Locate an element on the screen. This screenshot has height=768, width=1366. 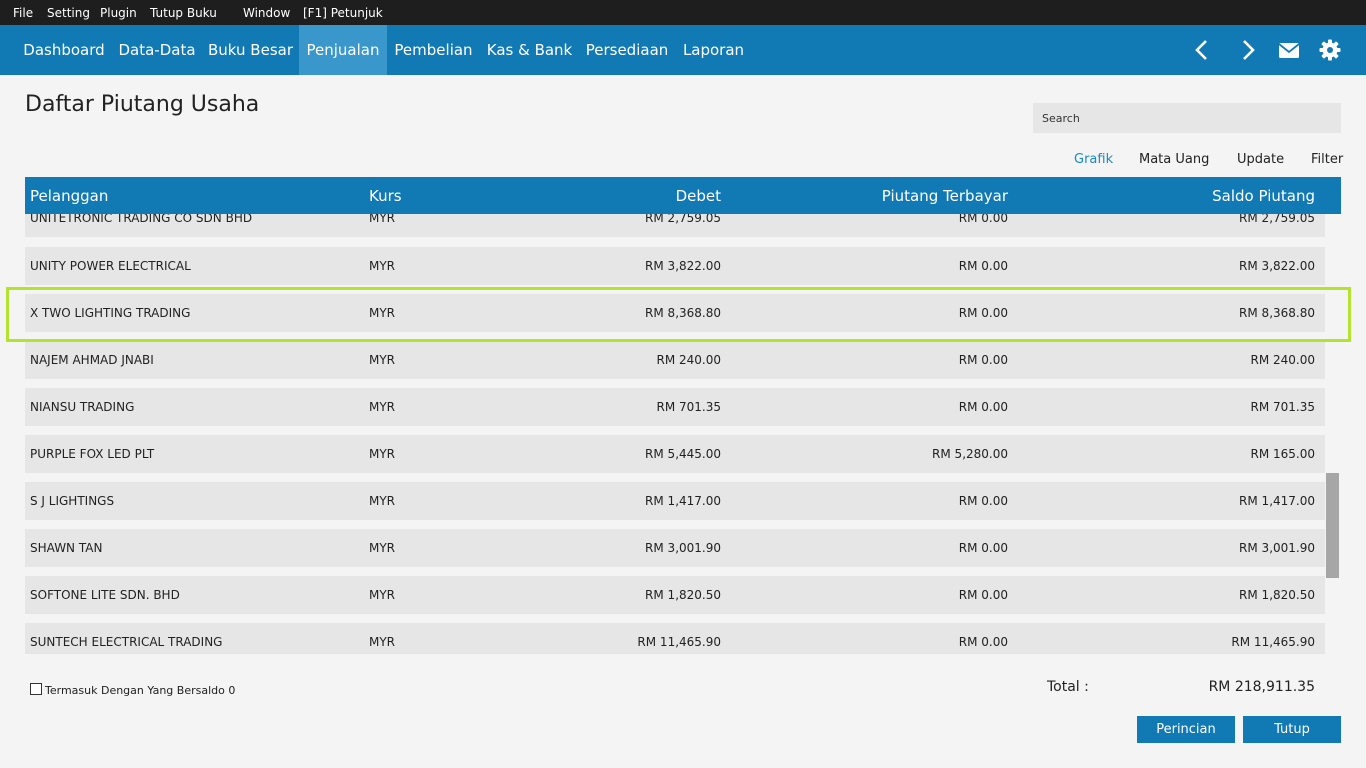
cell-debet: RM 2,759.05 is located at coordinates (683, 219).